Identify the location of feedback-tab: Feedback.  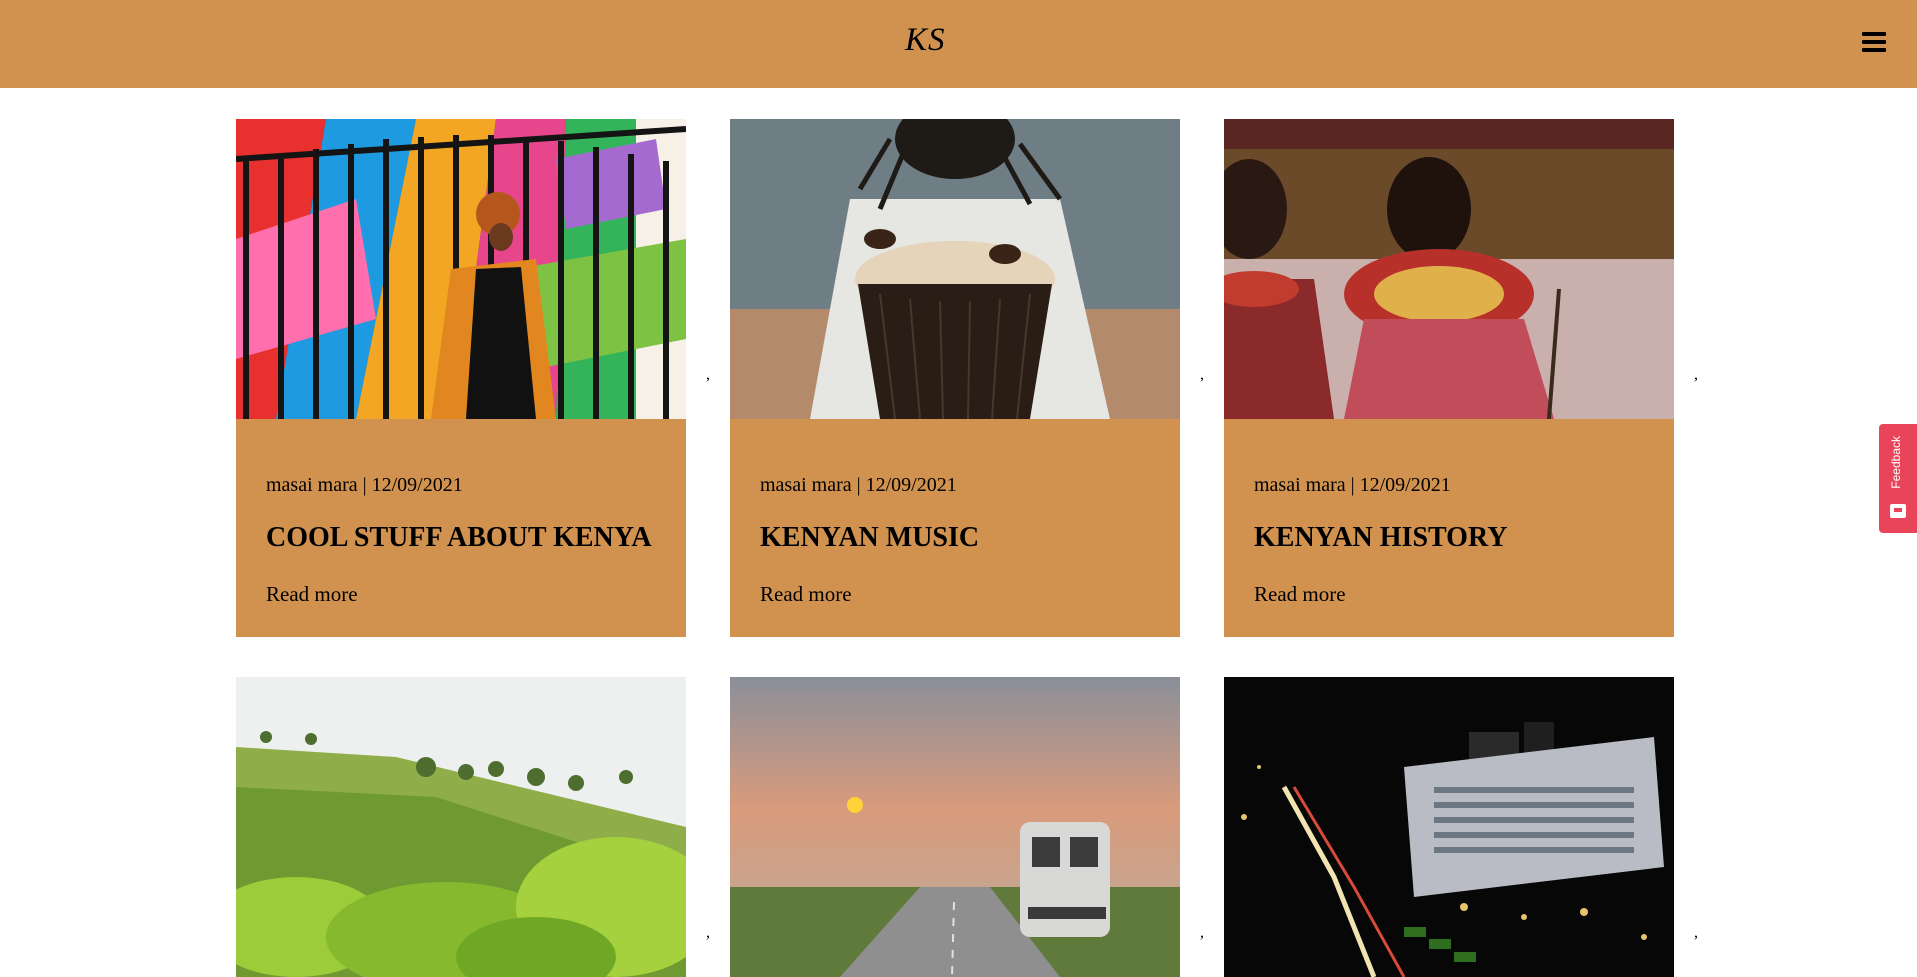
(1898, 478).